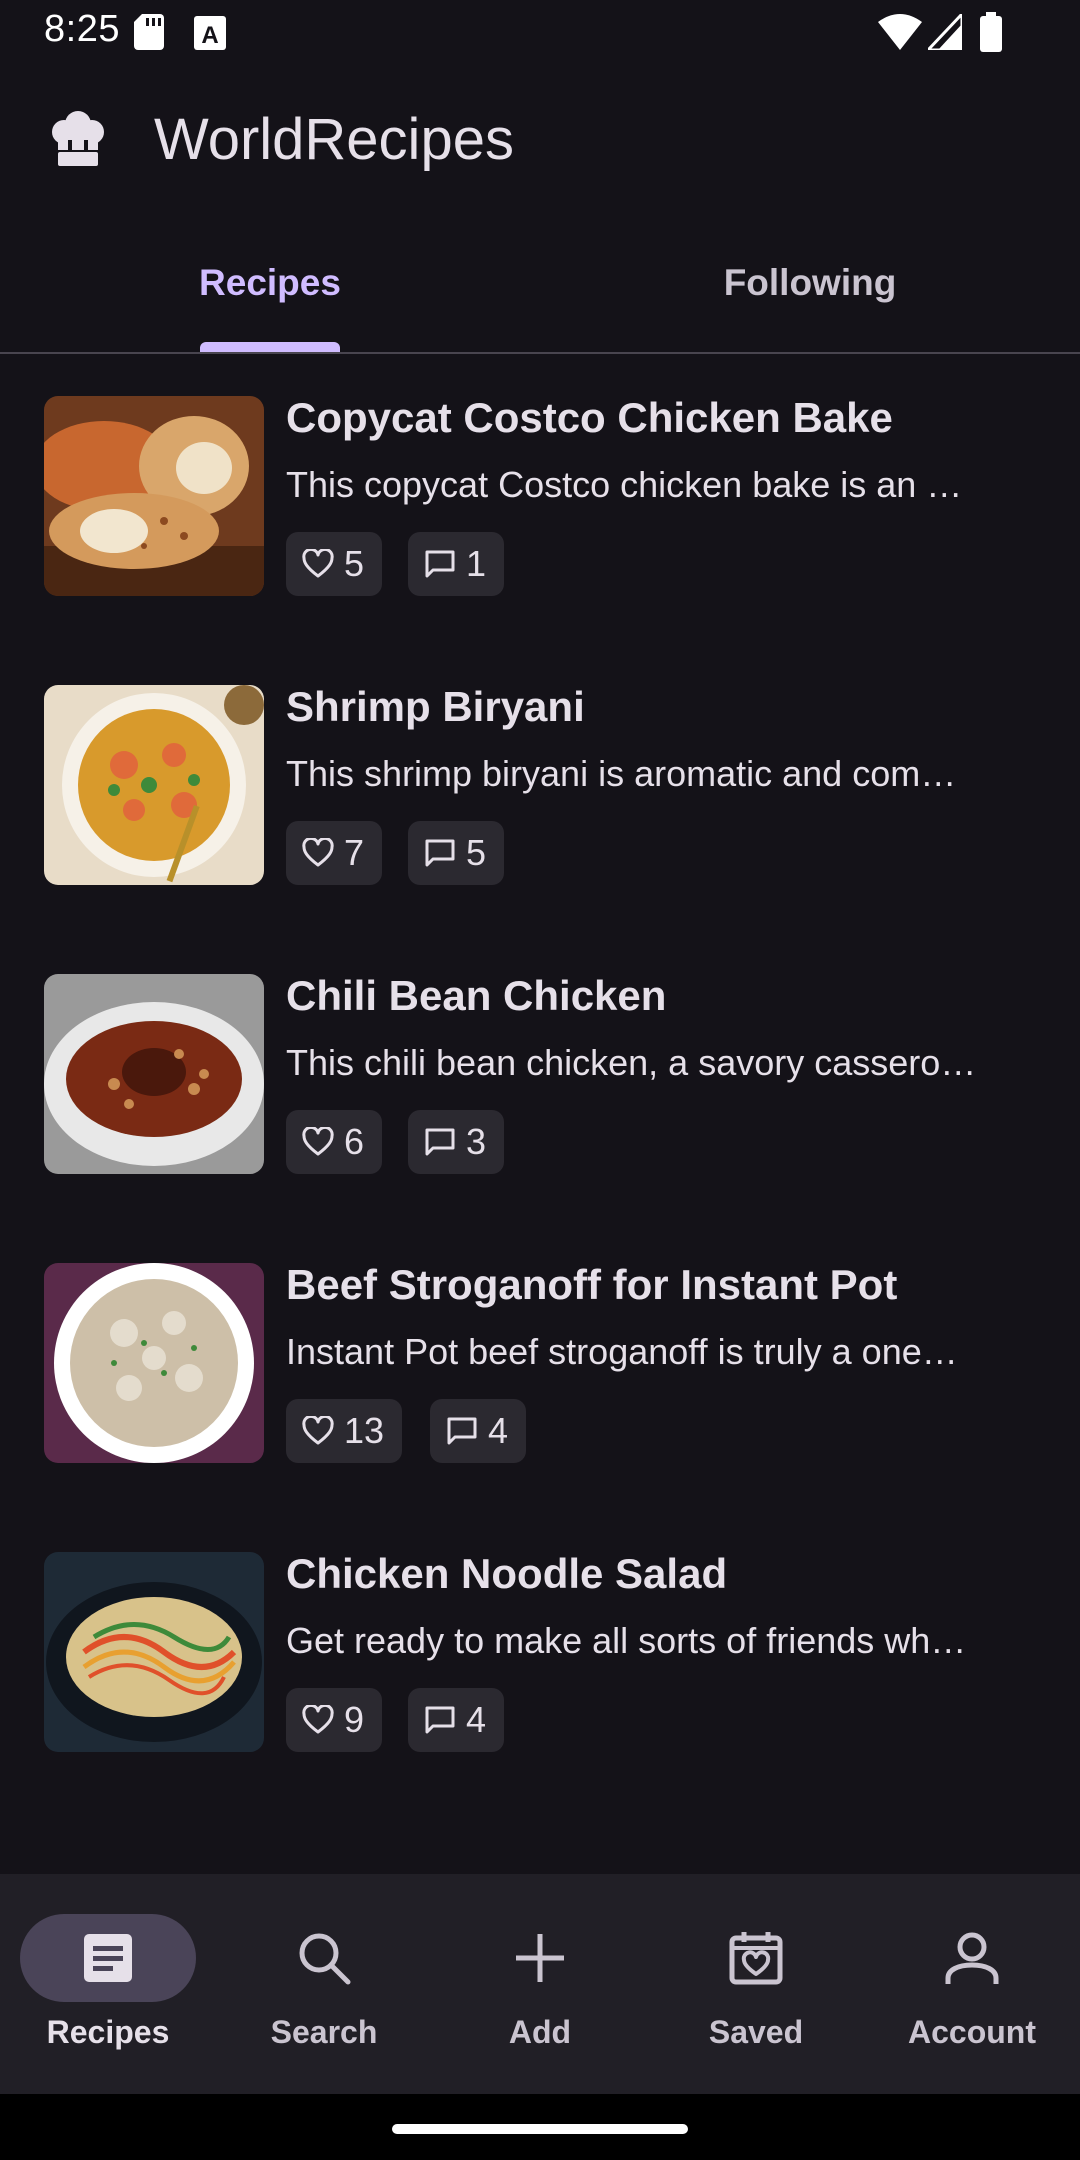  Describe the element at coordinates (324, 2032) in the screenshot. I see `nav-label: Search` at that location.